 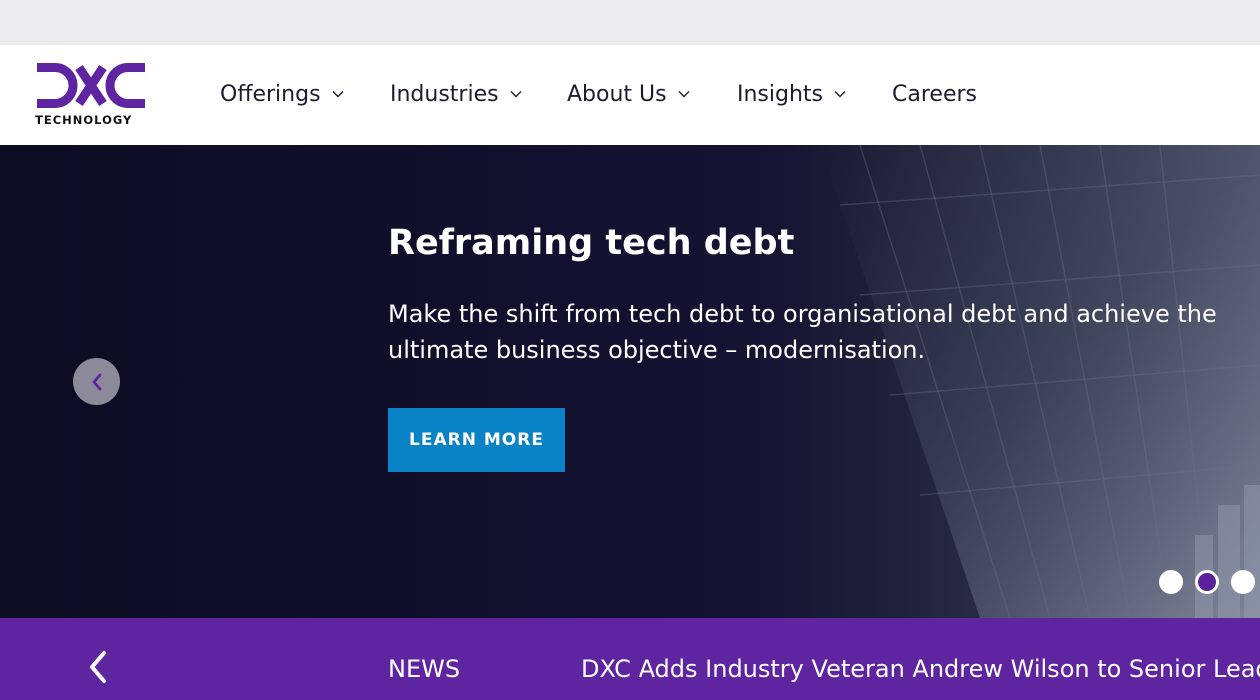 I want to click on nav-label: Careers, so click(x=934, y=94).